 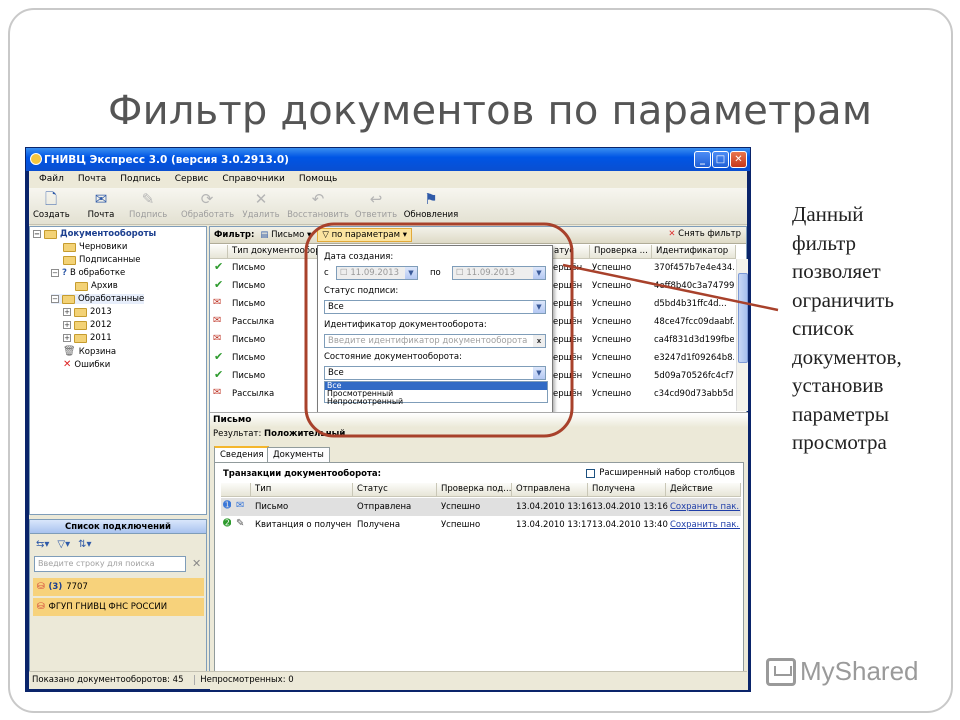 What do you see at coordinates (242, 454) in the screenshot?
I see `tab-info: Сведения` at bounding box center [242, 454].